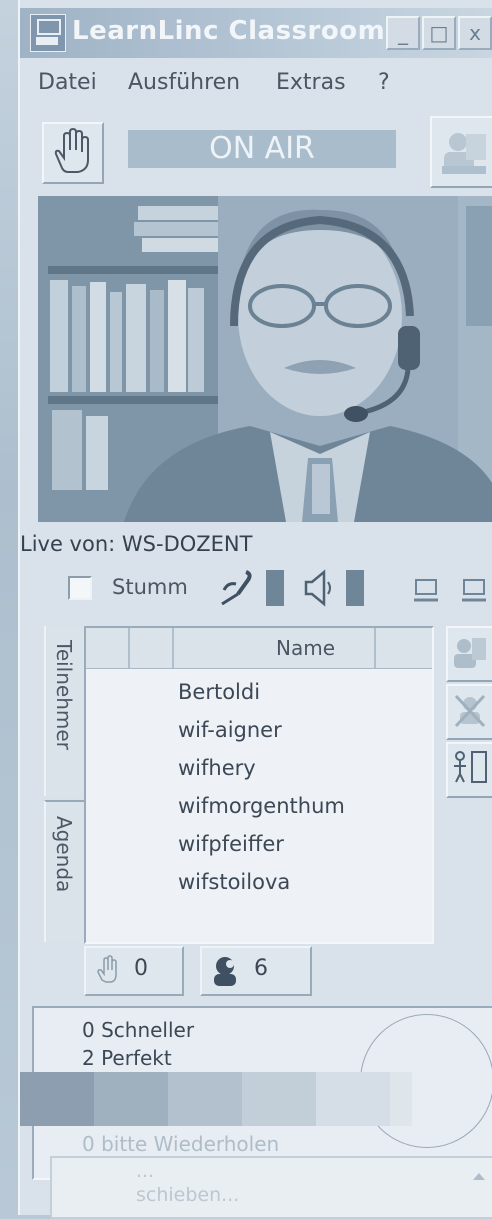 This screenshot has height=1219, width=492. What do you see at coordinates (217, 768) in the screenshot?
I see `list-item: wifhery` at bounding box center [217, 768].